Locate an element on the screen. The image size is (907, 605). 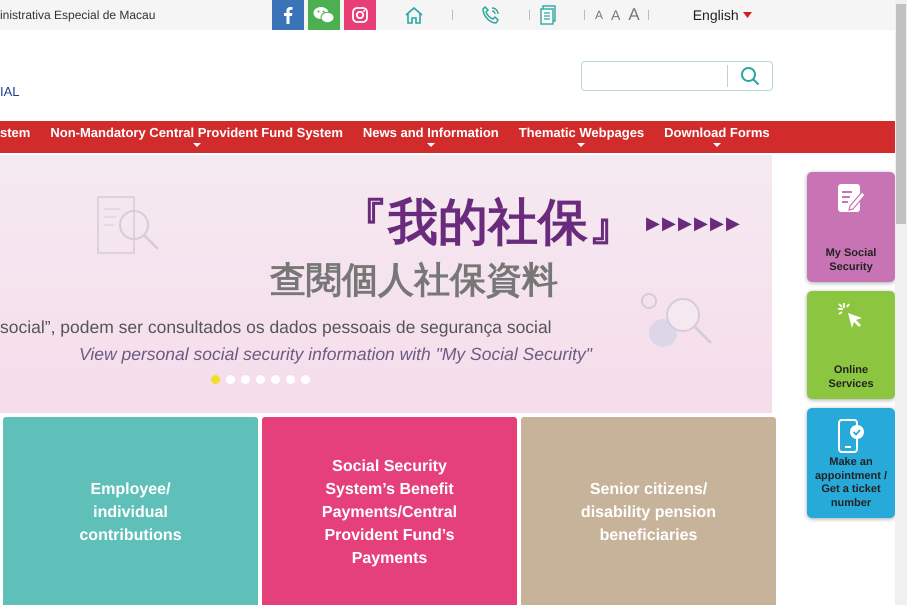
document-icon is located at coordinates (548, 15).